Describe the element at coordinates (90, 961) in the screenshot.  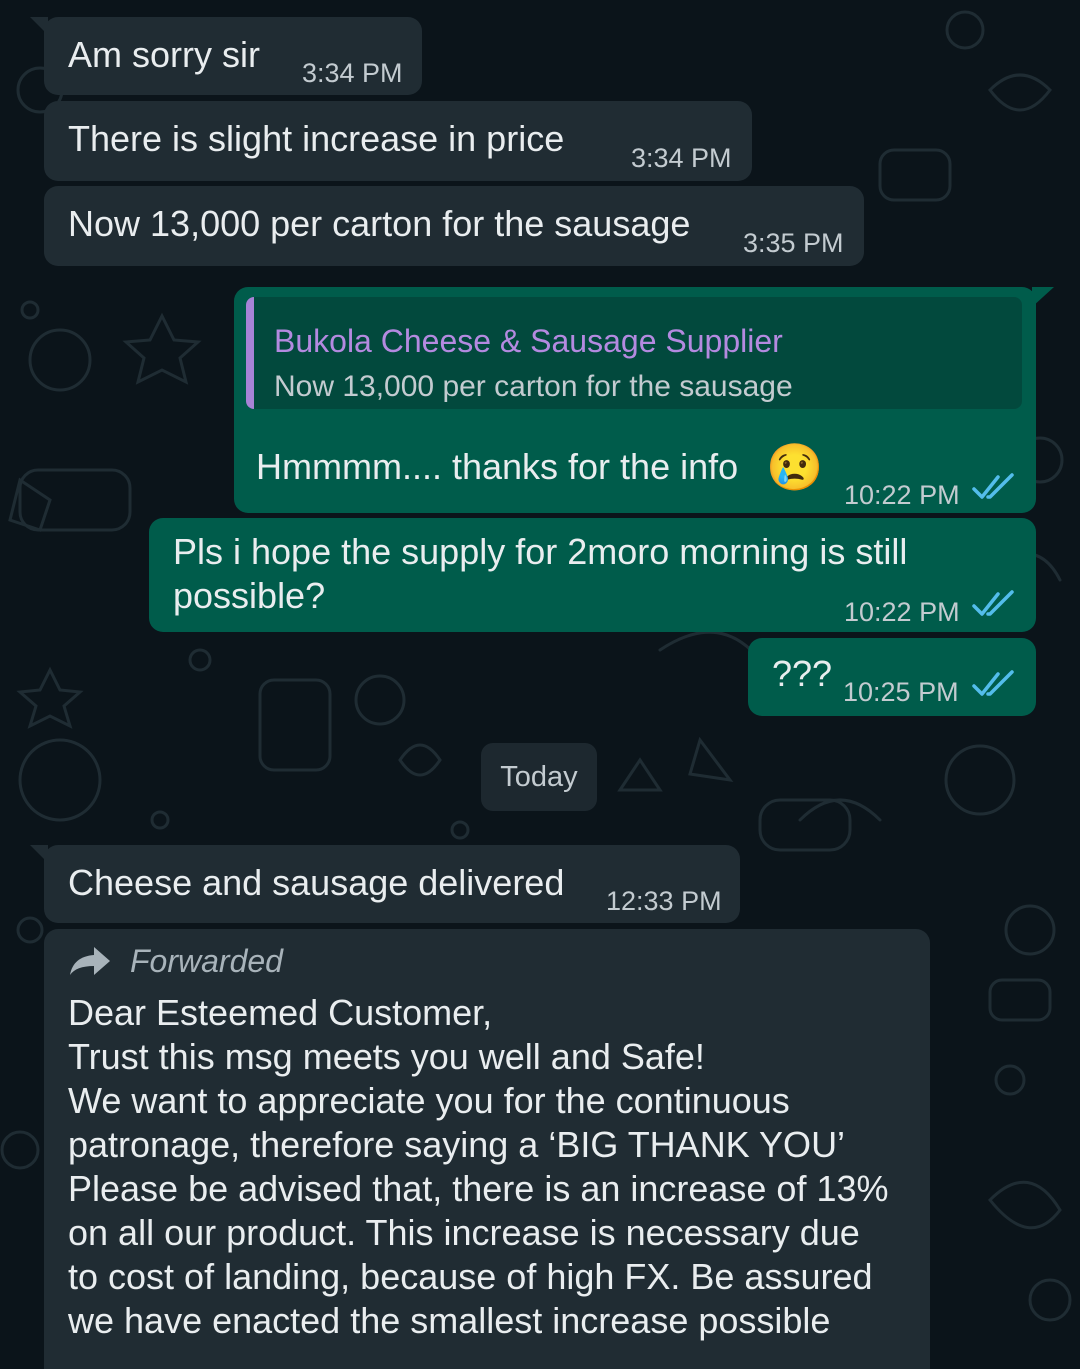
I see `forward-arrow-icon` at that location.